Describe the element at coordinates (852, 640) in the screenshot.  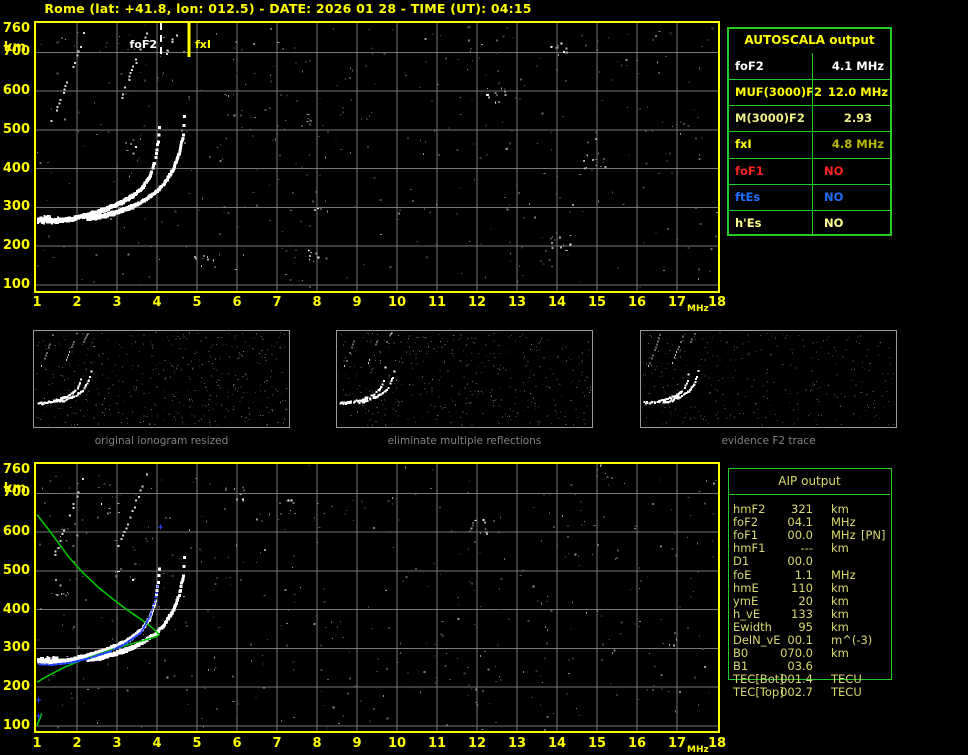
I see `unit-cell: m^(-3)` at that location.